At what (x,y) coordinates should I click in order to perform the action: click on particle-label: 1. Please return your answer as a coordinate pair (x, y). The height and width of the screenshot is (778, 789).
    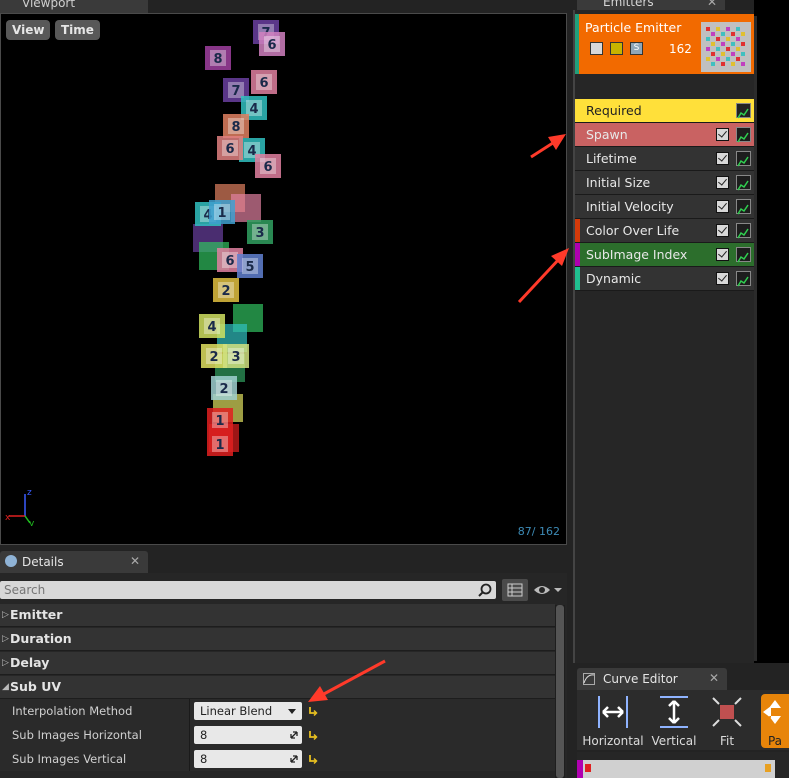
    Looking at the image, I should click on (219, 445).